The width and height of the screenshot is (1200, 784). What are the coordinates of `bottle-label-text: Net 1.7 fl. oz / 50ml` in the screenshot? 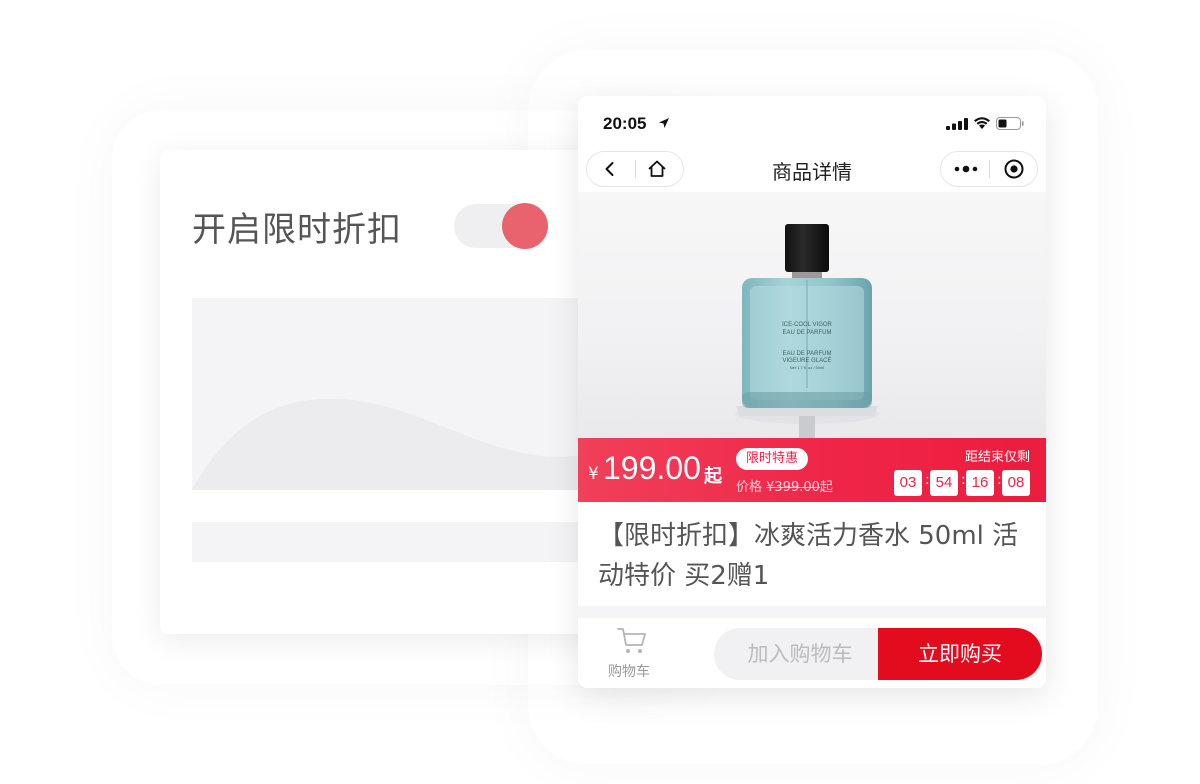 It's located at (807, 367).